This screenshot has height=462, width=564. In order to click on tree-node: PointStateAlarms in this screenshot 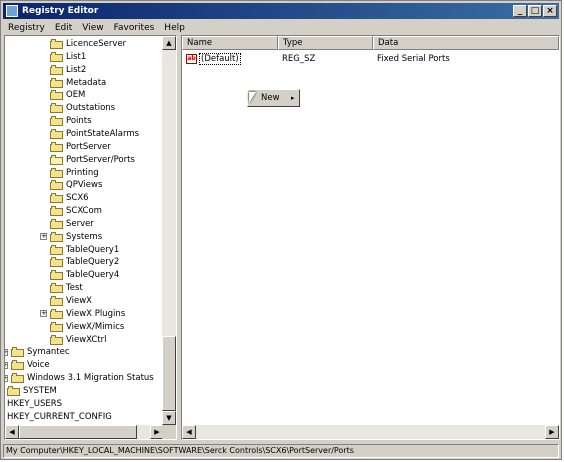, I will do `click(94, 134)`.